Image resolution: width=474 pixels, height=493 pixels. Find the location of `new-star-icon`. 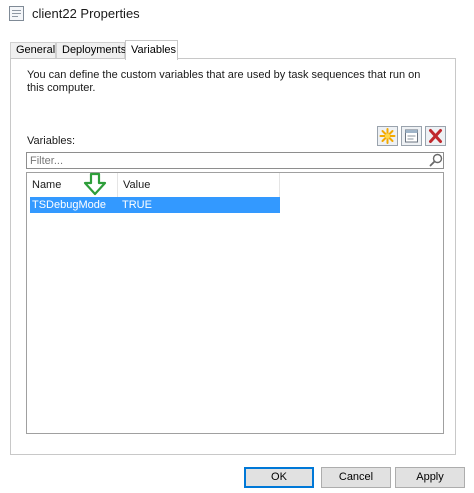

new-star-icon is located at coordinates (387, 136).